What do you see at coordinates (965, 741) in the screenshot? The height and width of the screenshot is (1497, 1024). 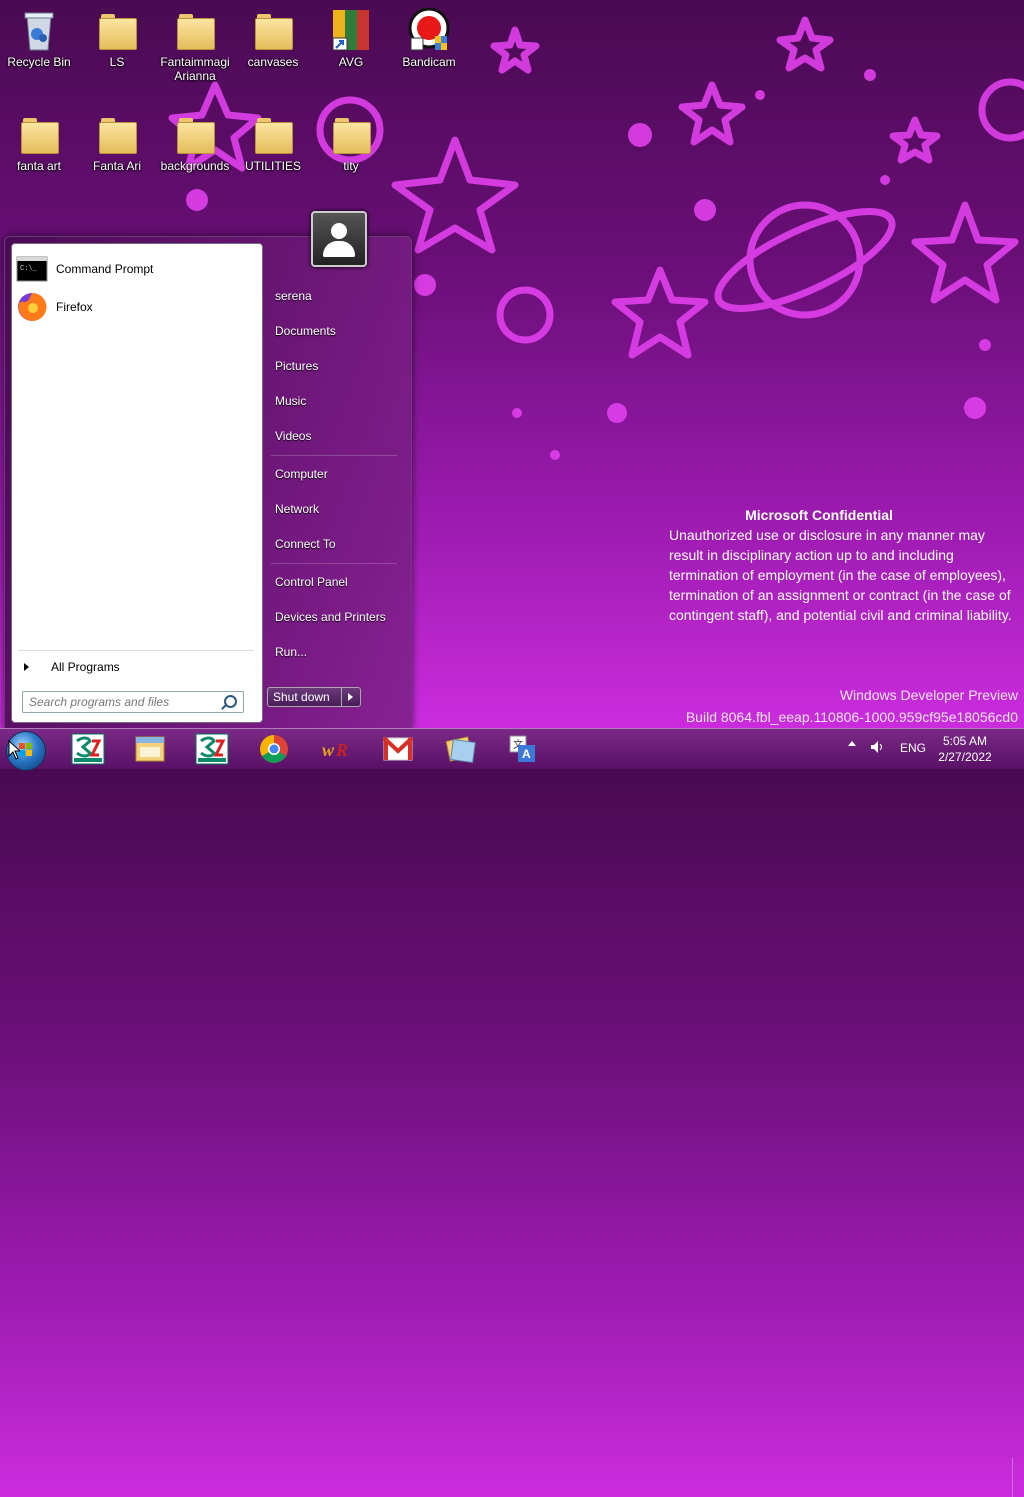 I see `clock-time: 5:05 AM` at bounding box center [965, 741].